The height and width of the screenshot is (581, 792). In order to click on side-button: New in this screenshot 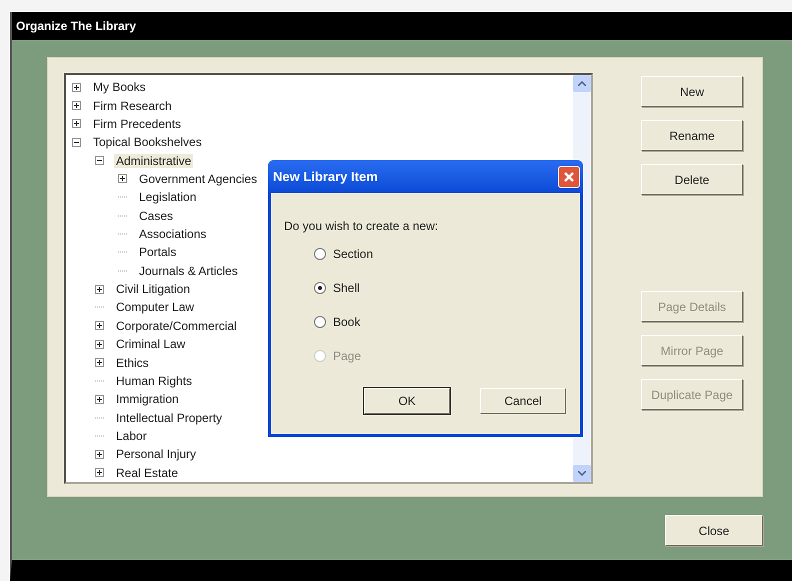, I will do `click(692, 91)`.